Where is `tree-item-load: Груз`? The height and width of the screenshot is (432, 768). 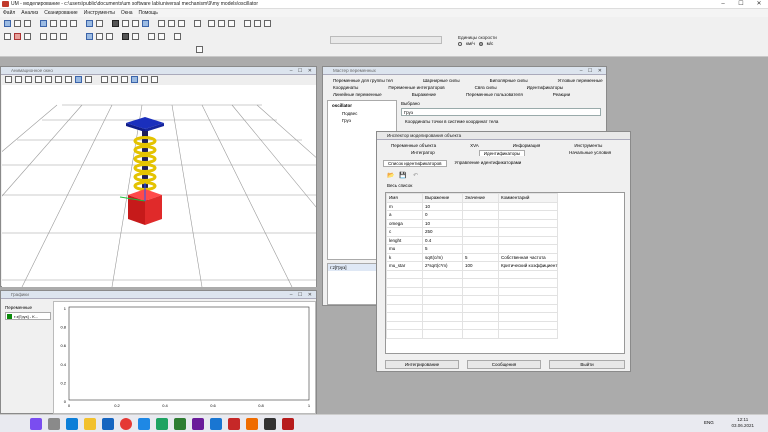 tree-item-load: Груз is located at coordinates (362, 120).